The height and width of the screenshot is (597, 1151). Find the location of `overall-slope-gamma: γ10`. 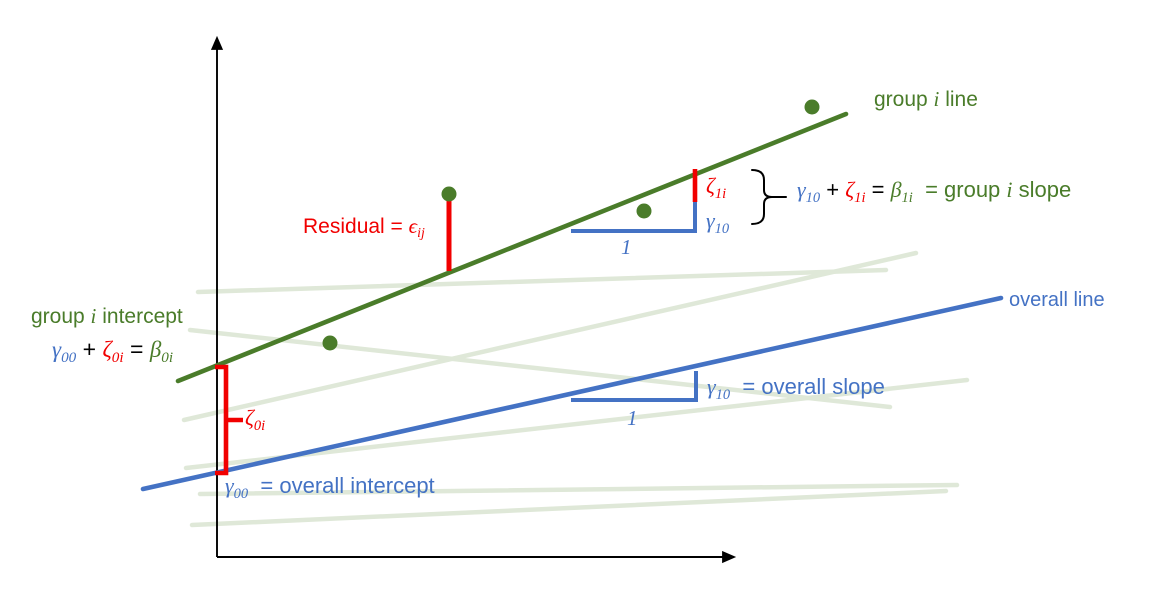

overall-slope-gamma: γ10 is located at coordinates (719, 388).